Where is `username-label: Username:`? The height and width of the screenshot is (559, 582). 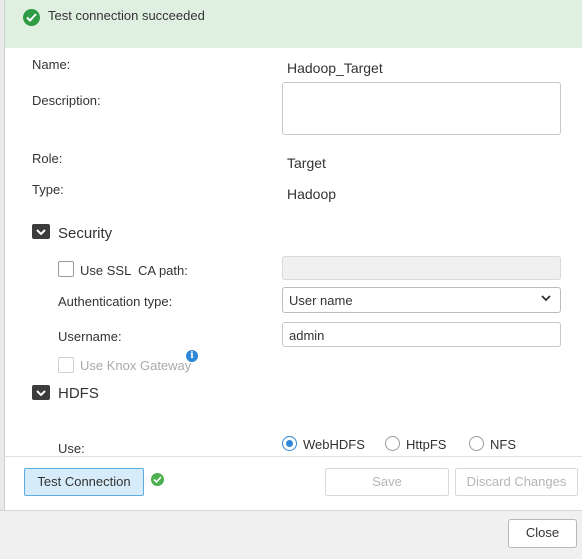 username-label: Username: is located at coordinates (90, 336).